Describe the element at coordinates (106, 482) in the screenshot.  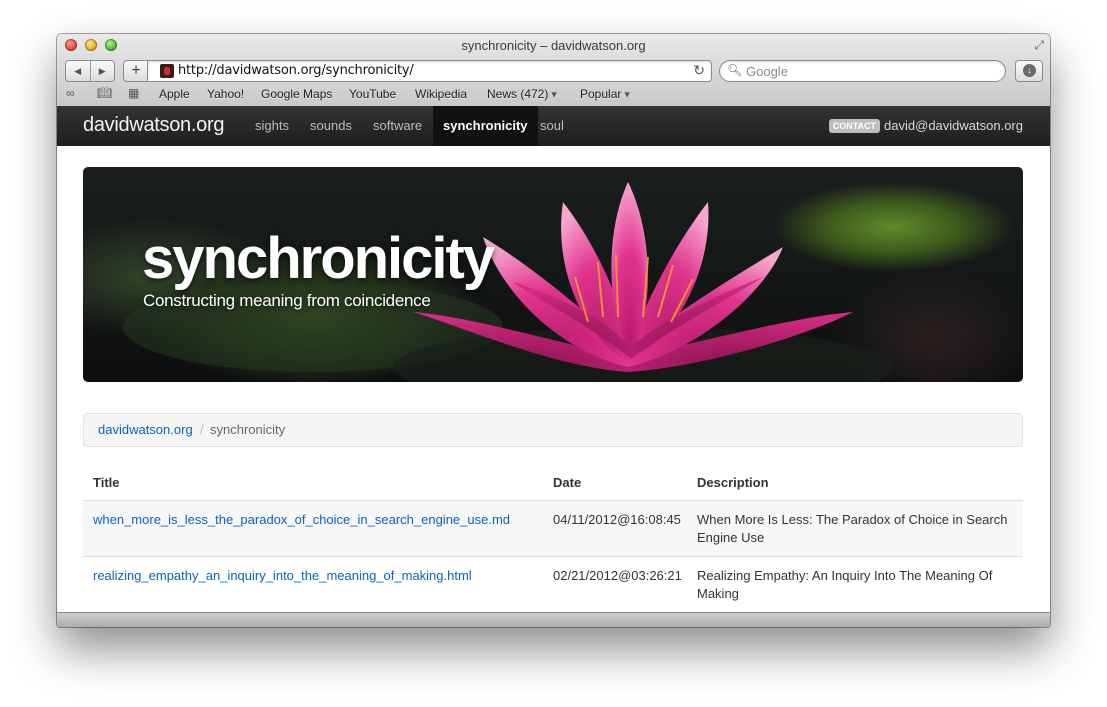
I see `column-header-title: Title` at that location.